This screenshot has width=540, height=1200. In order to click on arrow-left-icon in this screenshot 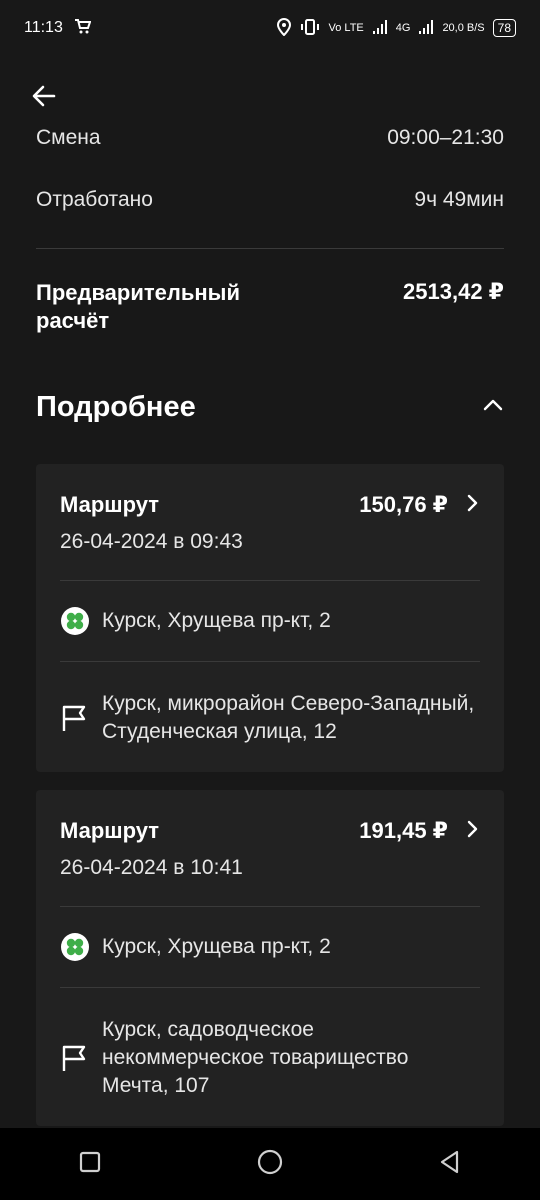, I will do `click(44, 98)`.